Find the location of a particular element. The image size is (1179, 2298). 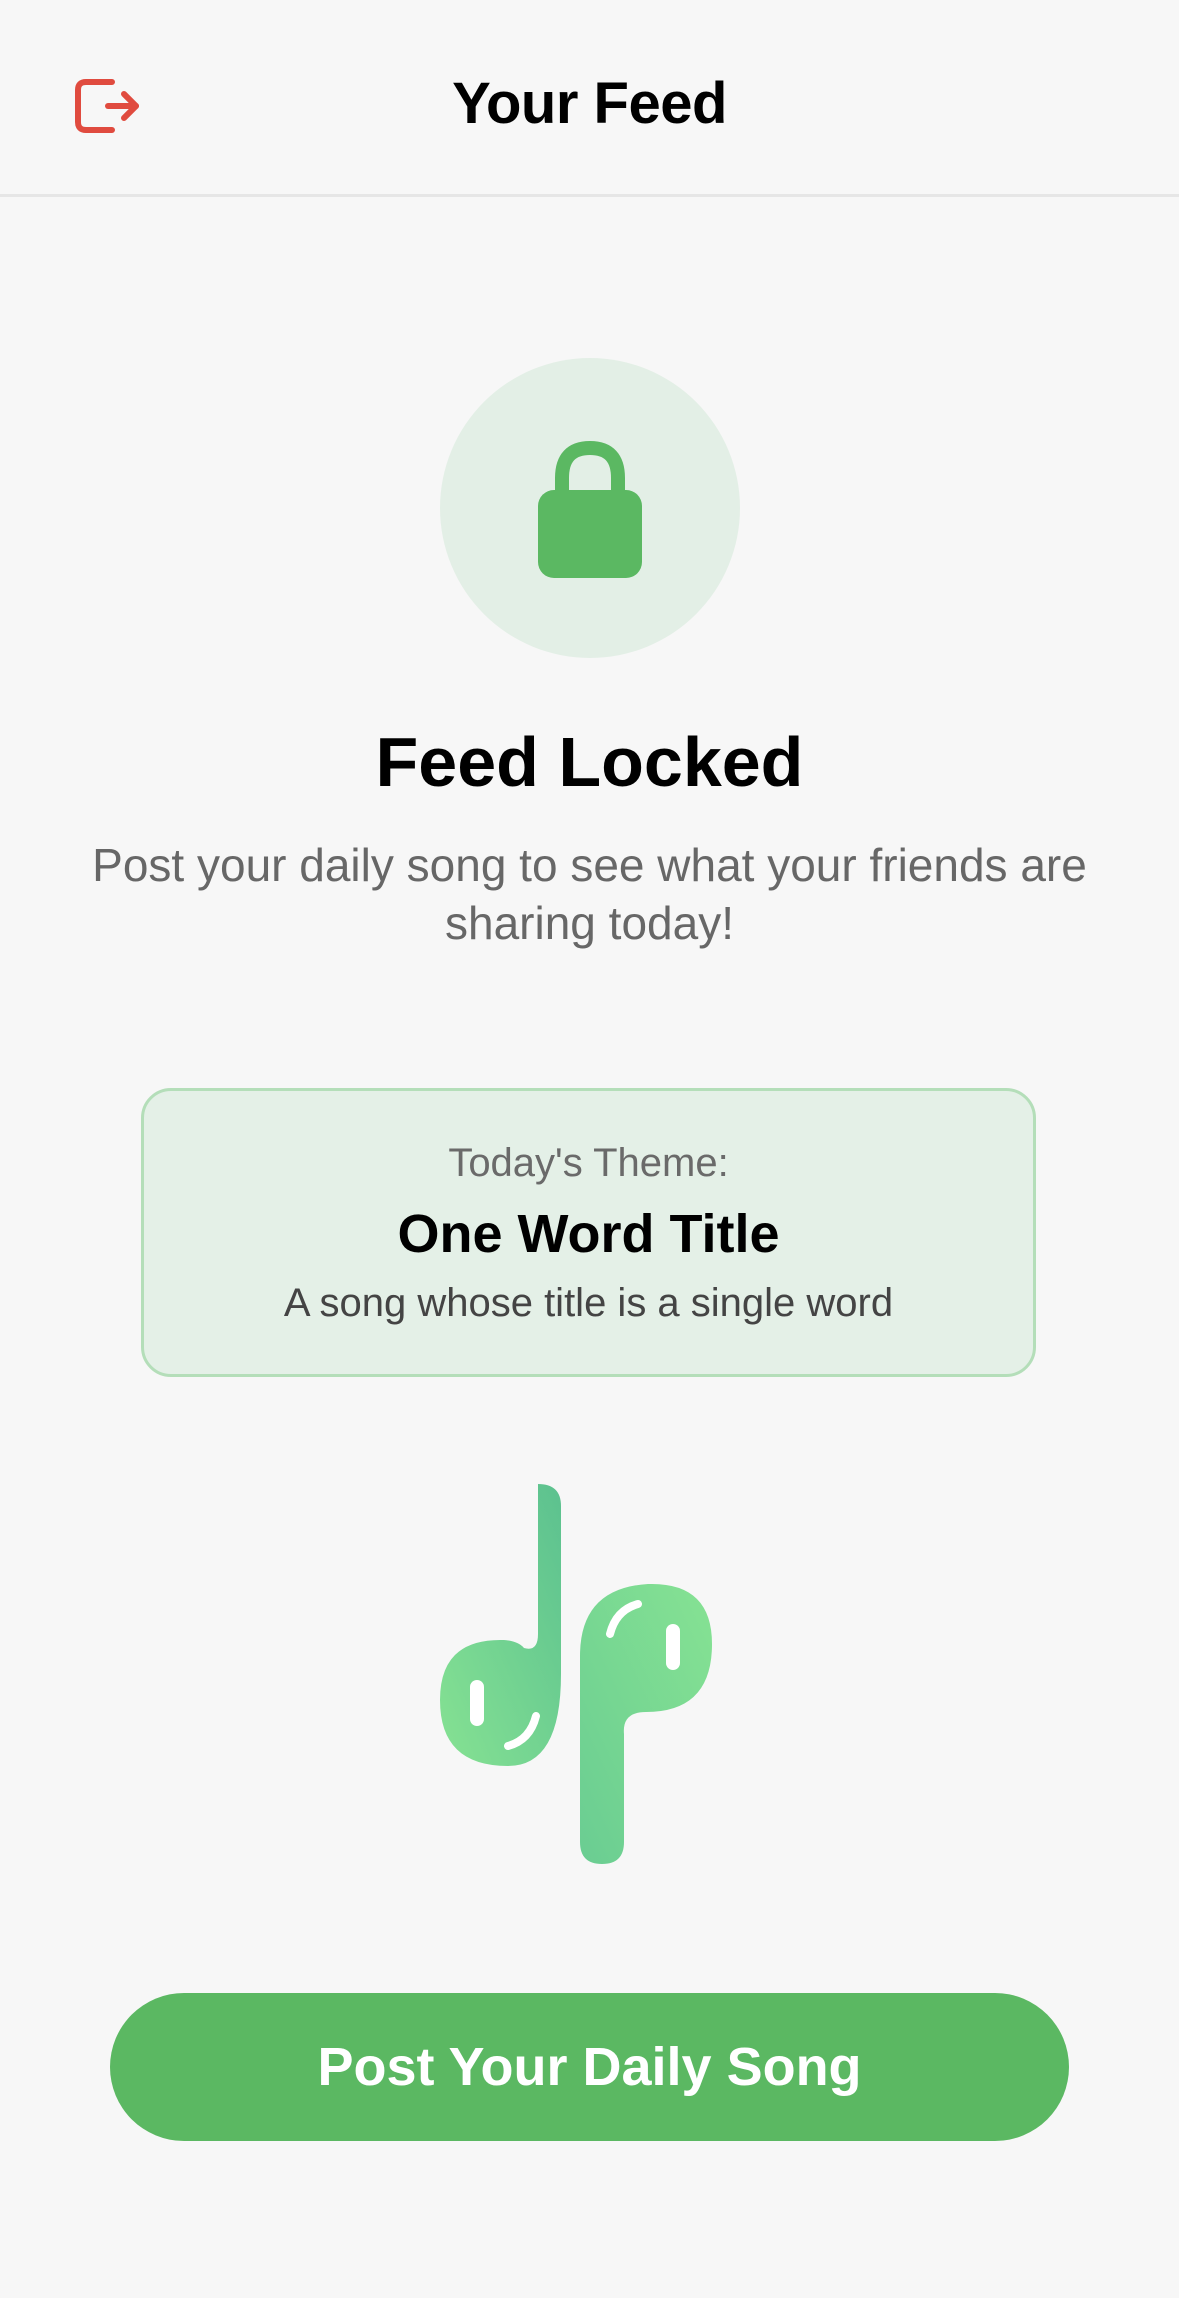

theme-description: A song whose title is a single word is located at coordinates (588, 1303).